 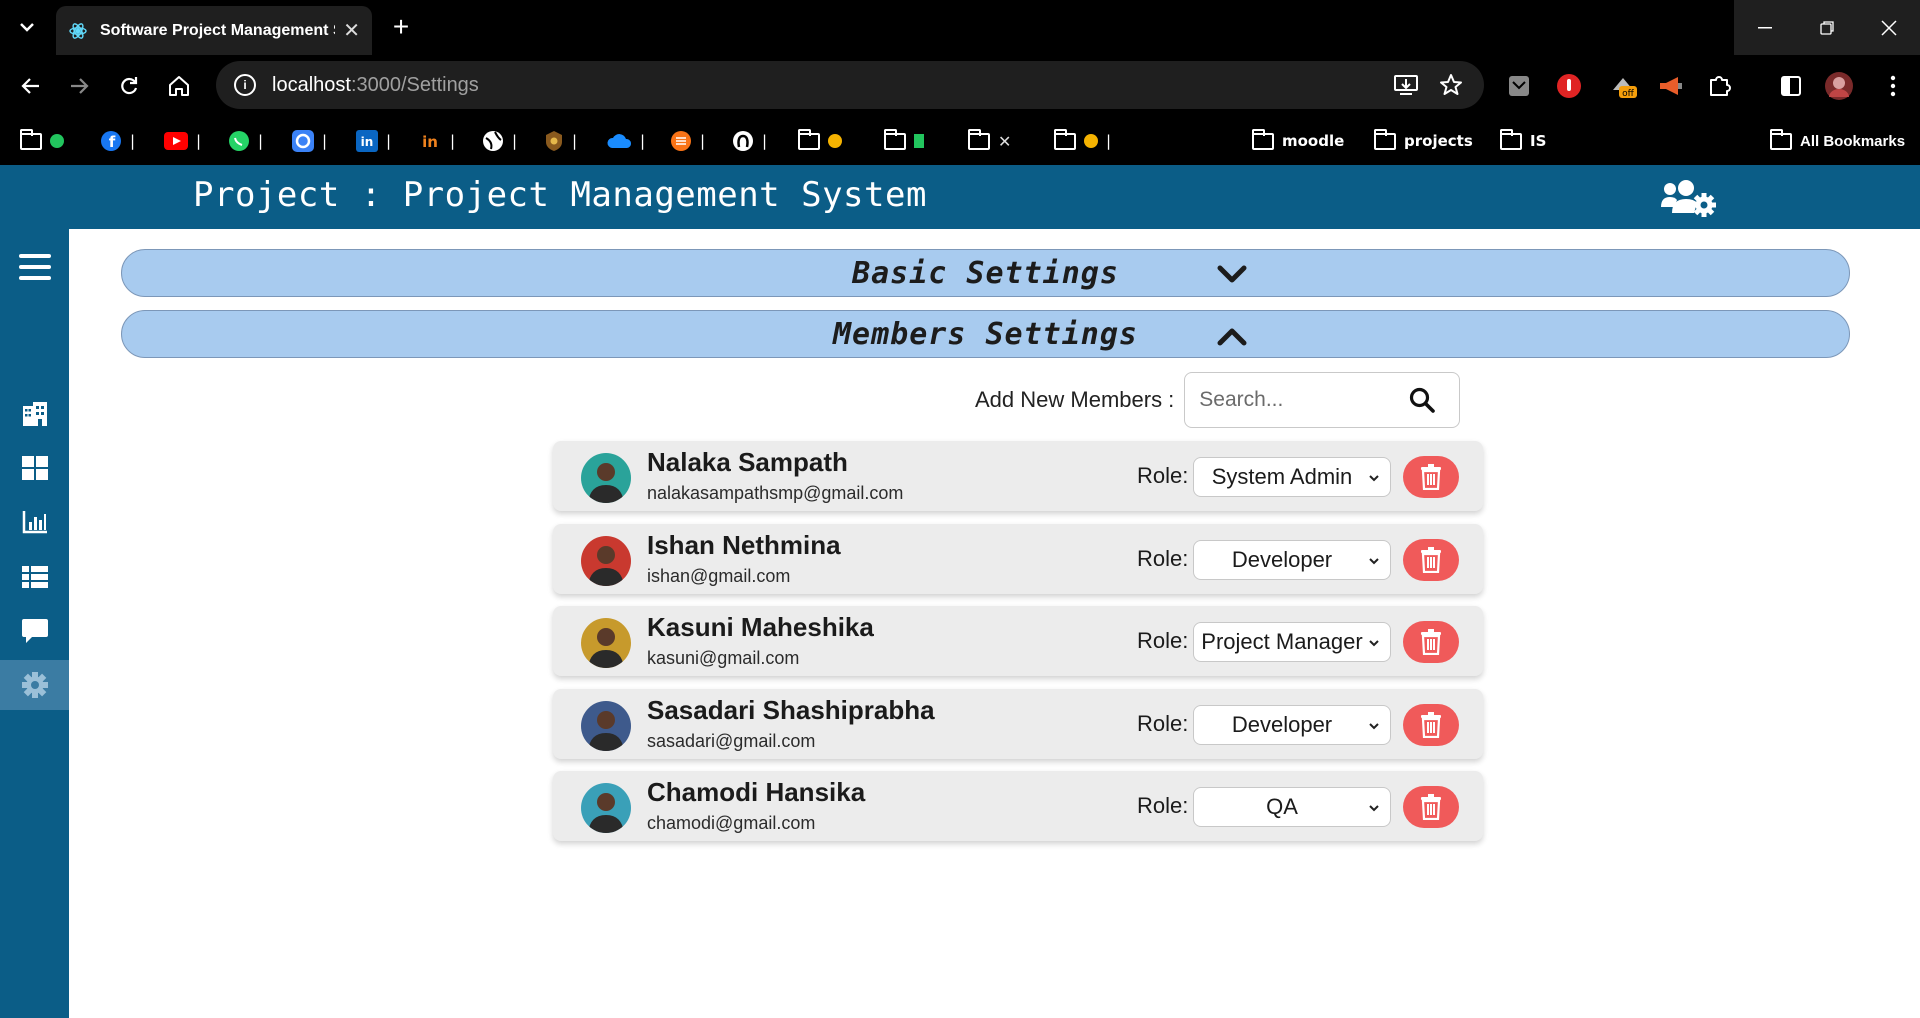 I want to click on browser-menu-icon, so click(x=1893, y=86).